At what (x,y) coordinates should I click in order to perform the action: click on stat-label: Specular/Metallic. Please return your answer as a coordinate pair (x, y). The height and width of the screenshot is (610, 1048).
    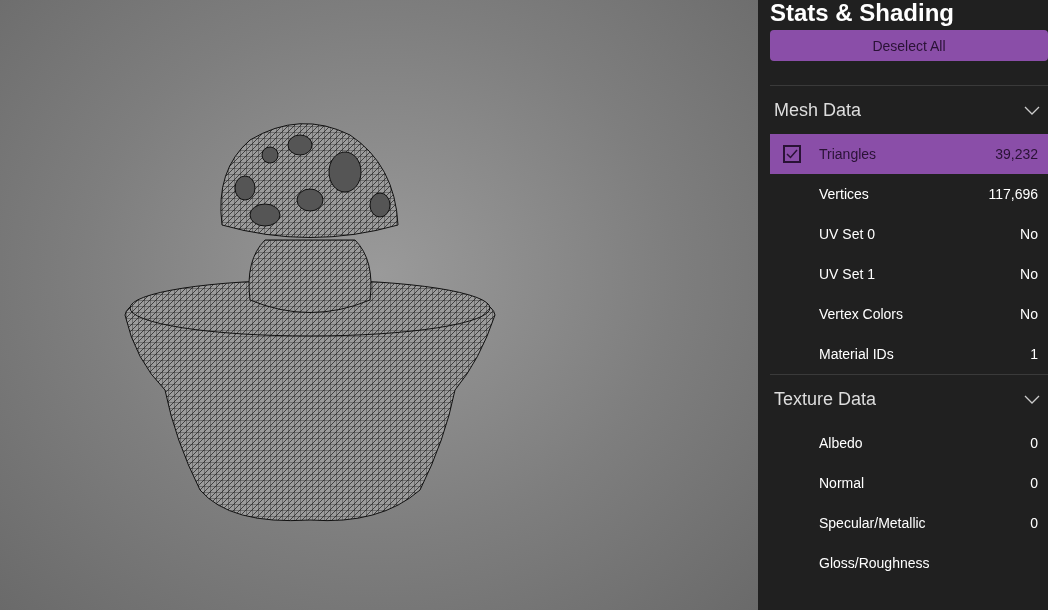
    Looking at the image, I should click on (873, 523).